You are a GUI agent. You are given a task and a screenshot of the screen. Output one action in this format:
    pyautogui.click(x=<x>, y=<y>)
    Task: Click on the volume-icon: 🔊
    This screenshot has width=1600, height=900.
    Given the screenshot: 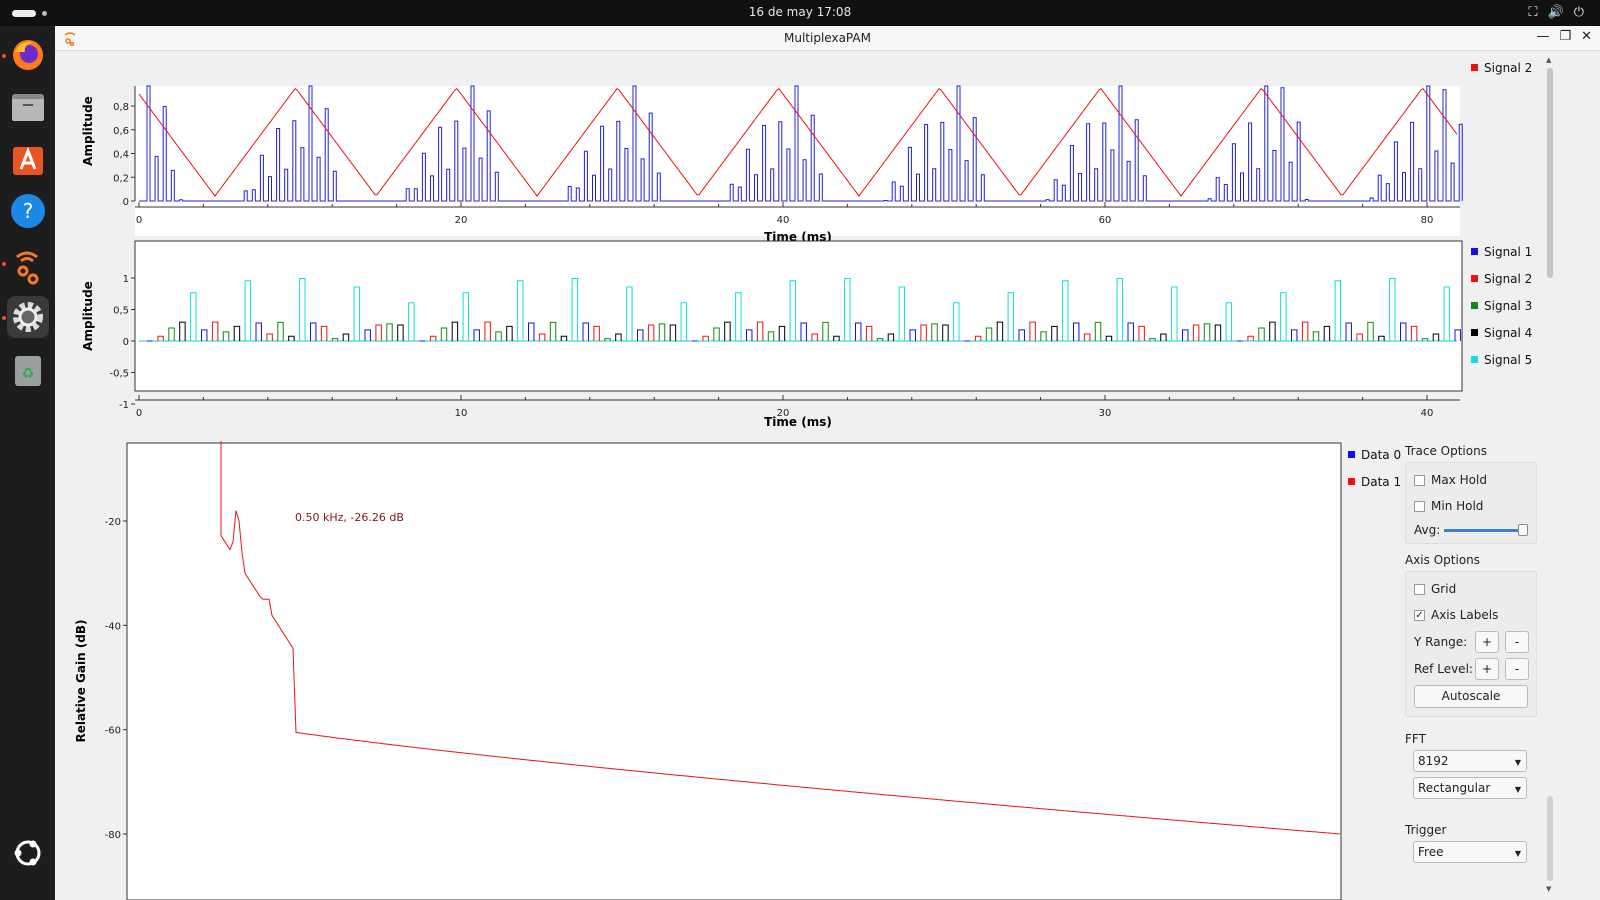 What is the action you would take?
    pyautogui.click(x=1556, y=12)
    